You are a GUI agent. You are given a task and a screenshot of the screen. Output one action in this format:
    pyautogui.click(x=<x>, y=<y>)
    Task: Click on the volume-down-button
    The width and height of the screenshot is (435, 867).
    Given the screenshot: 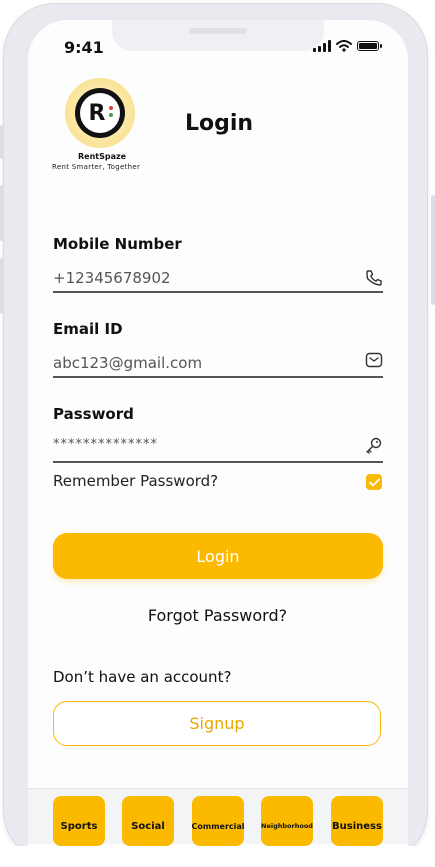 What is the action you would take?
    pyautogui.click(x=2, y=286)
    